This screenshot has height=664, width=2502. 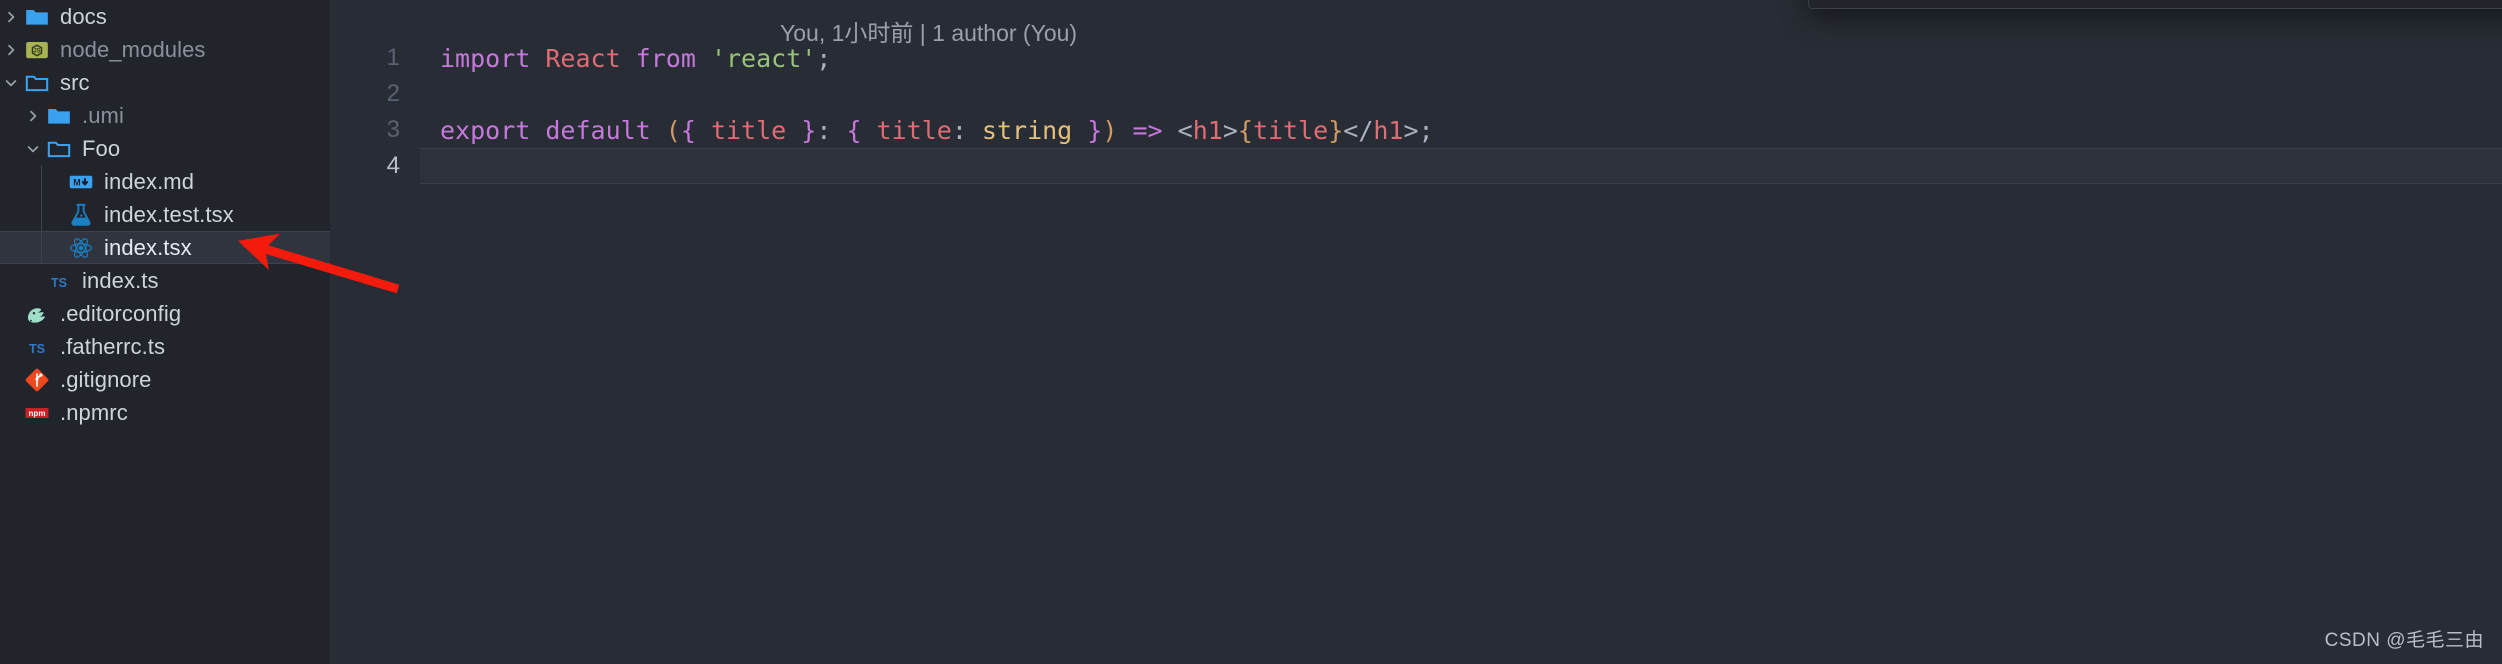 What do you see at coordinates (673, 130) in the screenshot?
I see `code-token: (` at bounding box center [673, 130].